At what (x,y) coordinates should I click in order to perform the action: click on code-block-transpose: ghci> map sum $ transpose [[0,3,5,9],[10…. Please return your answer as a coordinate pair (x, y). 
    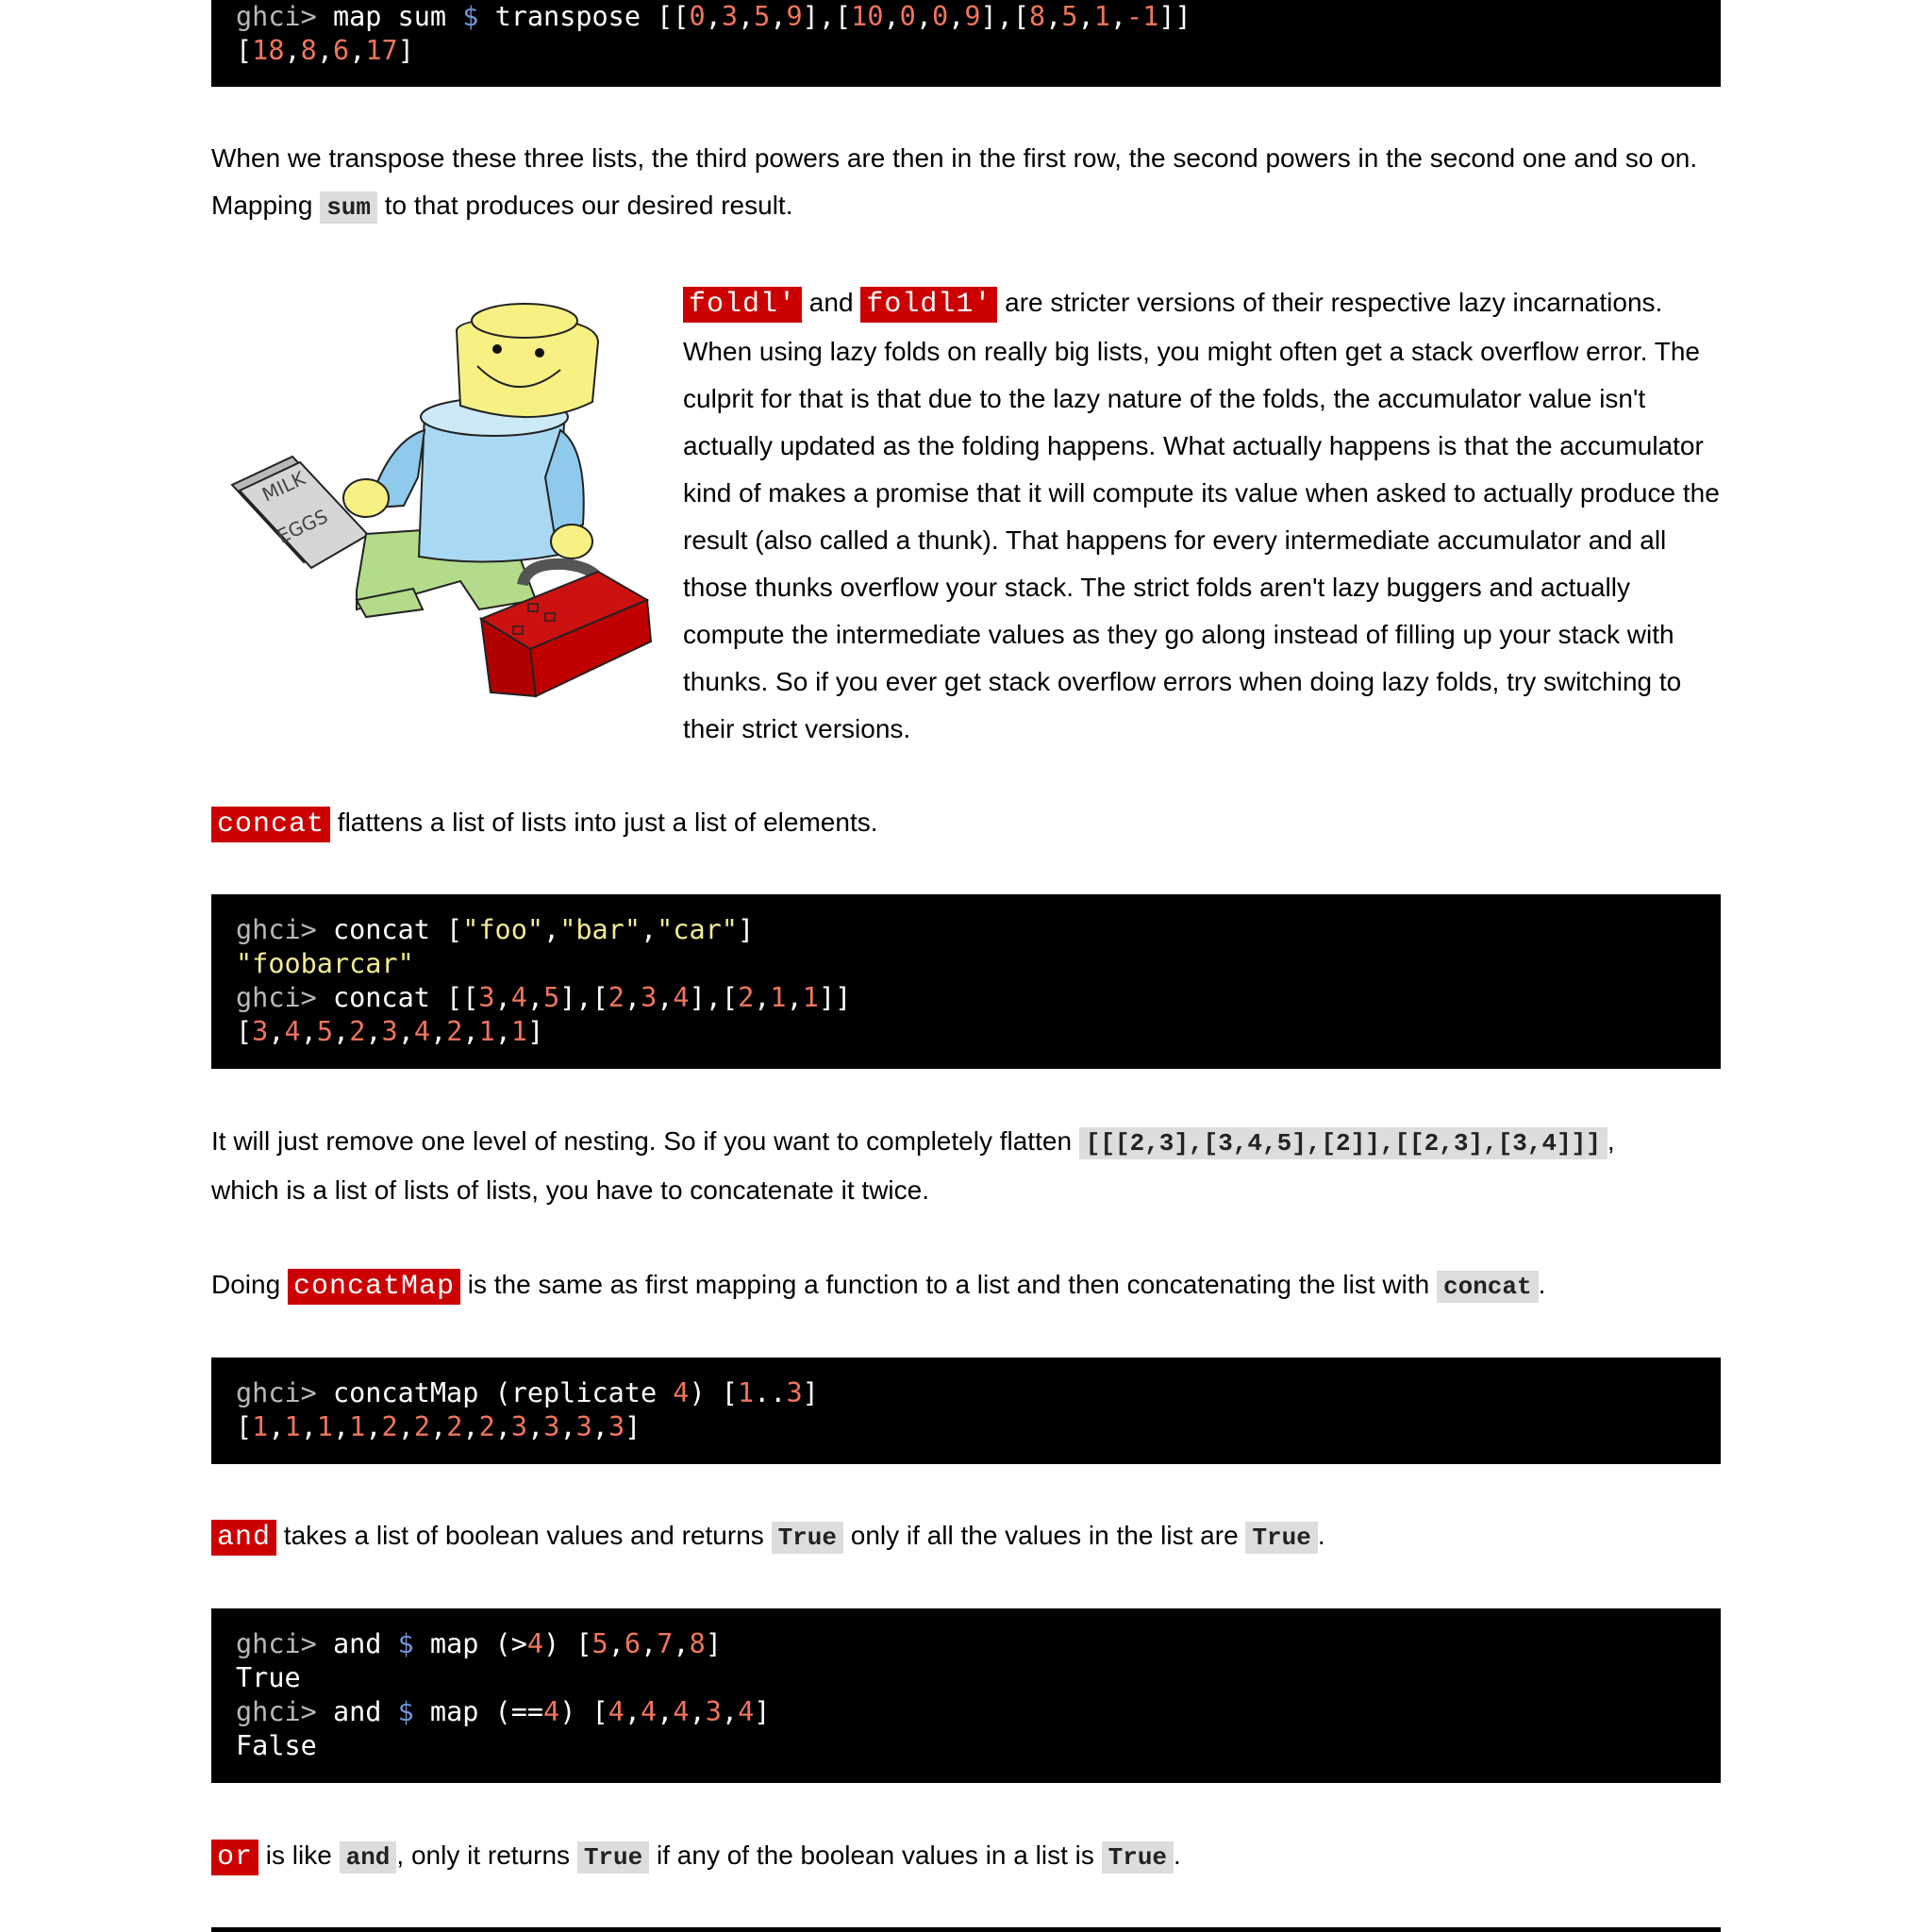
    Looking at the image, I should click on (966, 43).